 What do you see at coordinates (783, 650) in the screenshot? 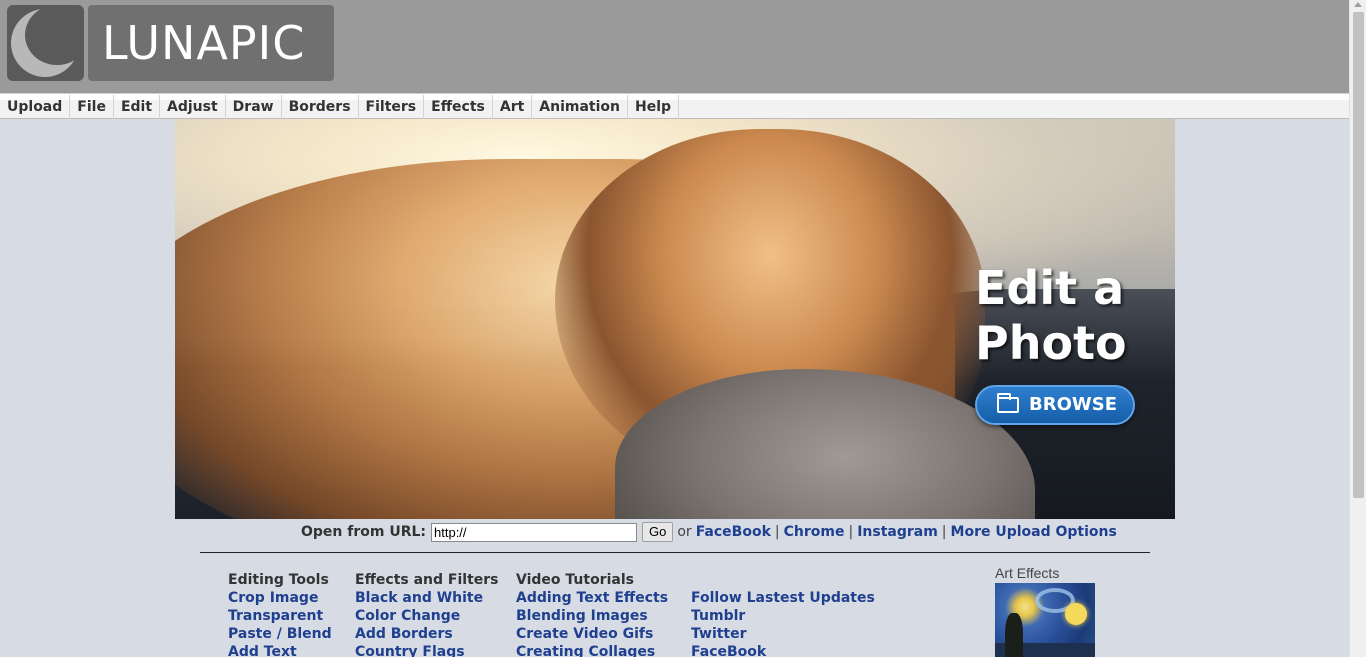
I see `facebook-link: FaceBook` at bounding box center [783, 650].